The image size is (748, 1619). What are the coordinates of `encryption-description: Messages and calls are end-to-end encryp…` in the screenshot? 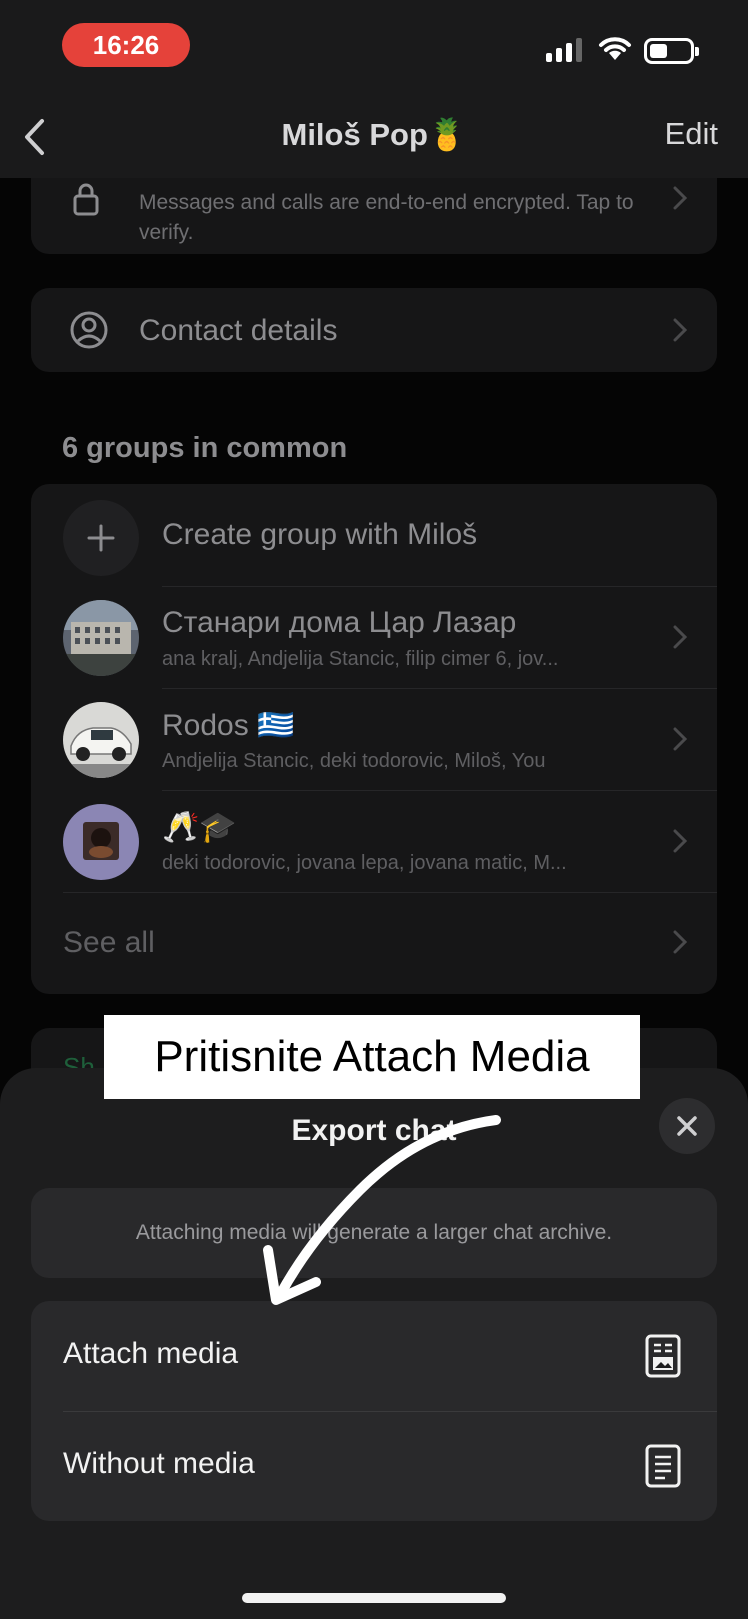 It's located at (386, 217).